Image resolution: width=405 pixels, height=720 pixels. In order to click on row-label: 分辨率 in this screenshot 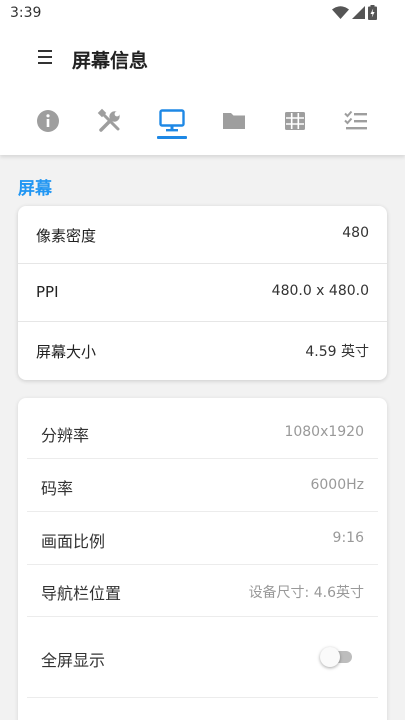, I will do `click(65, 435)`.